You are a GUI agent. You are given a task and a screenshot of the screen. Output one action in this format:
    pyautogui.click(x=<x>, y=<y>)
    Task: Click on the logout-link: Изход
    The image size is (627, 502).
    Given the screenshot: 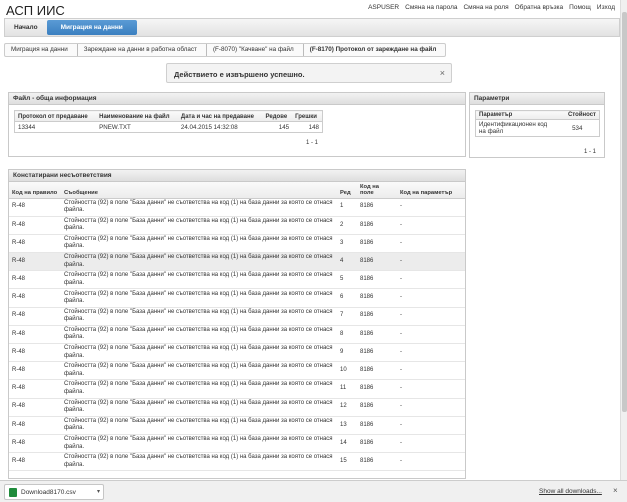 What is the action you would take?
    pyautogui.click(x=606, y=7)
    